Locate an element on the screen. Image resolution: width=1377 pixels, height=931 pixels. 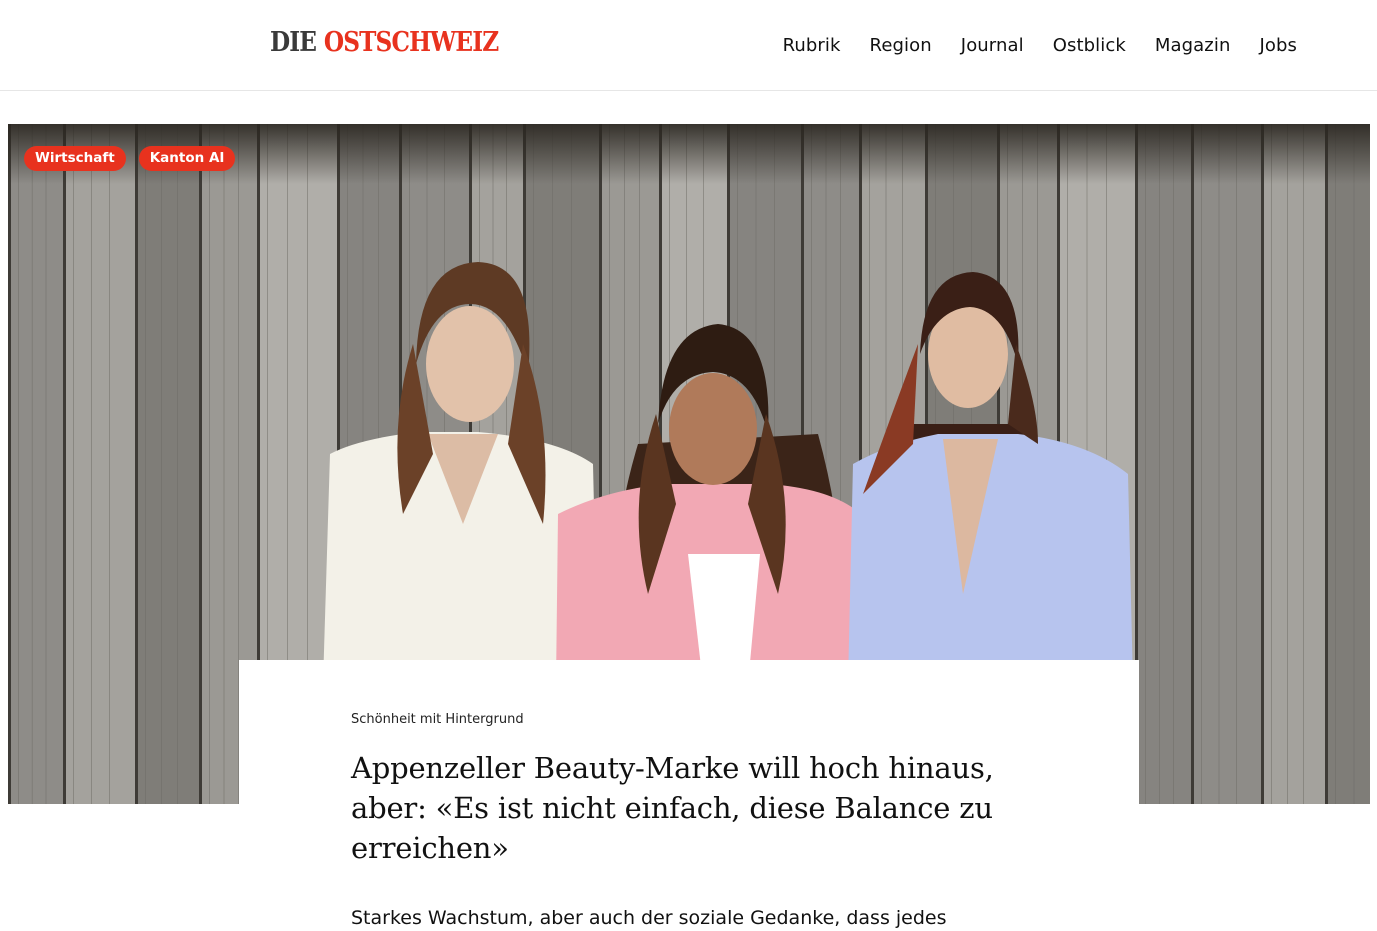
tag-wirtschaft: Wirtschaft is located at coordinates (75, 158).